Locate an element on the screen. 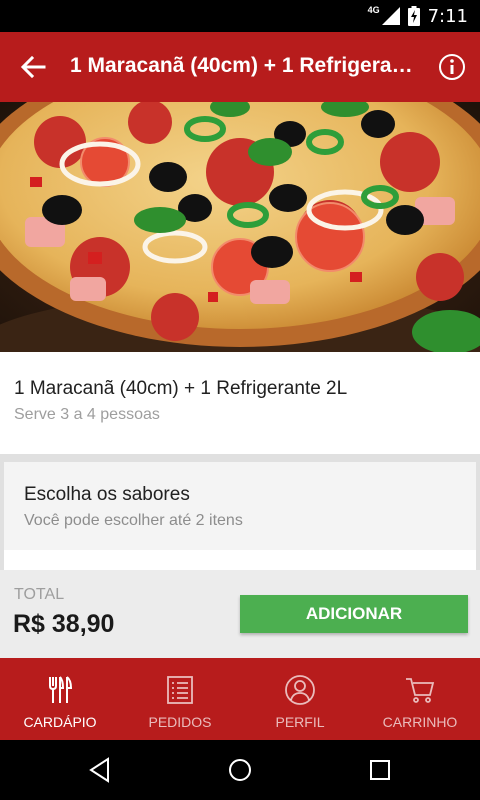  page-title: 1 Maracanã (40cm) + 1 Refrigerante 2L is located at coordinates (245, 65).